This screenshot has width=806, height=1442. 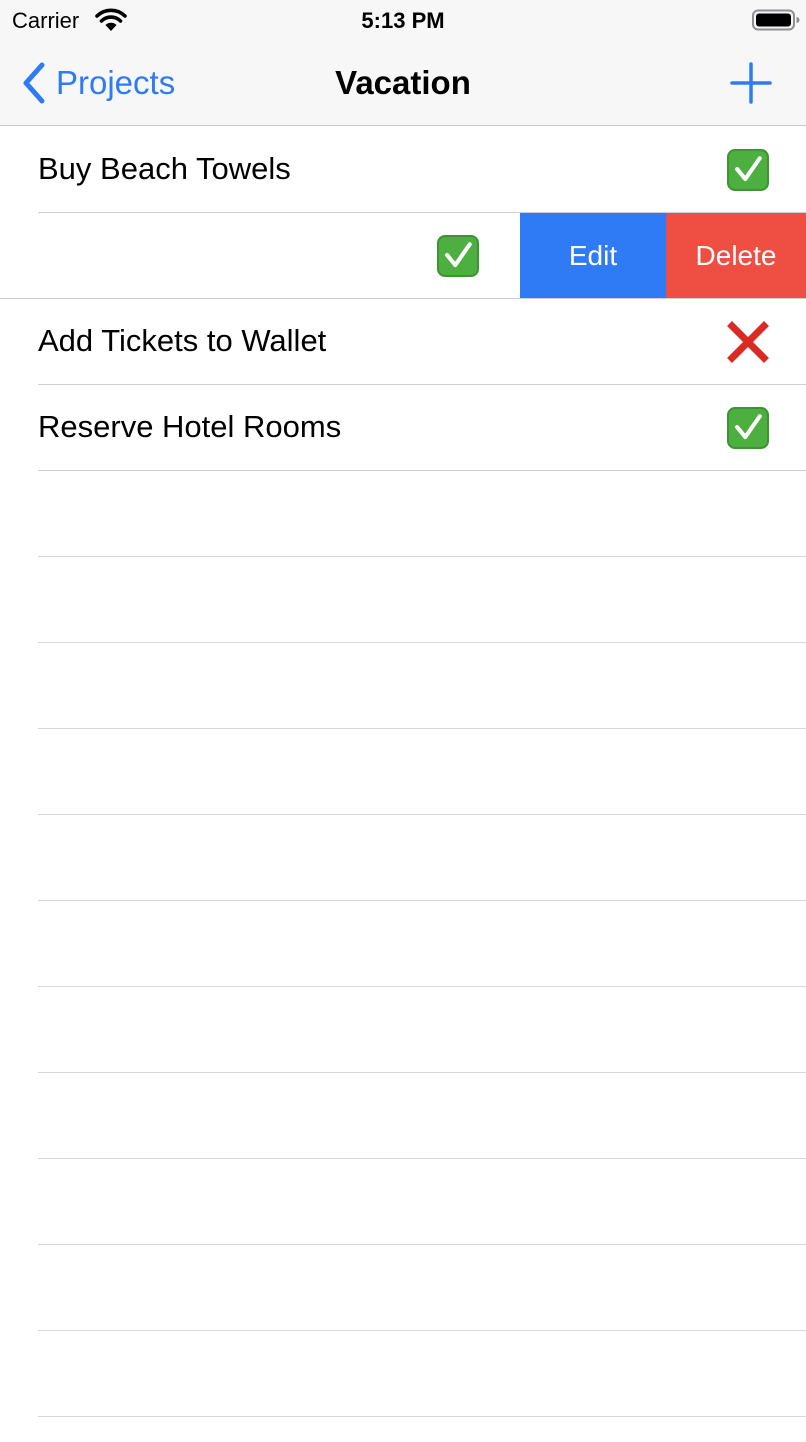 I want to click on task-label: Buy Beach Towels, so click(x=164, y=168).